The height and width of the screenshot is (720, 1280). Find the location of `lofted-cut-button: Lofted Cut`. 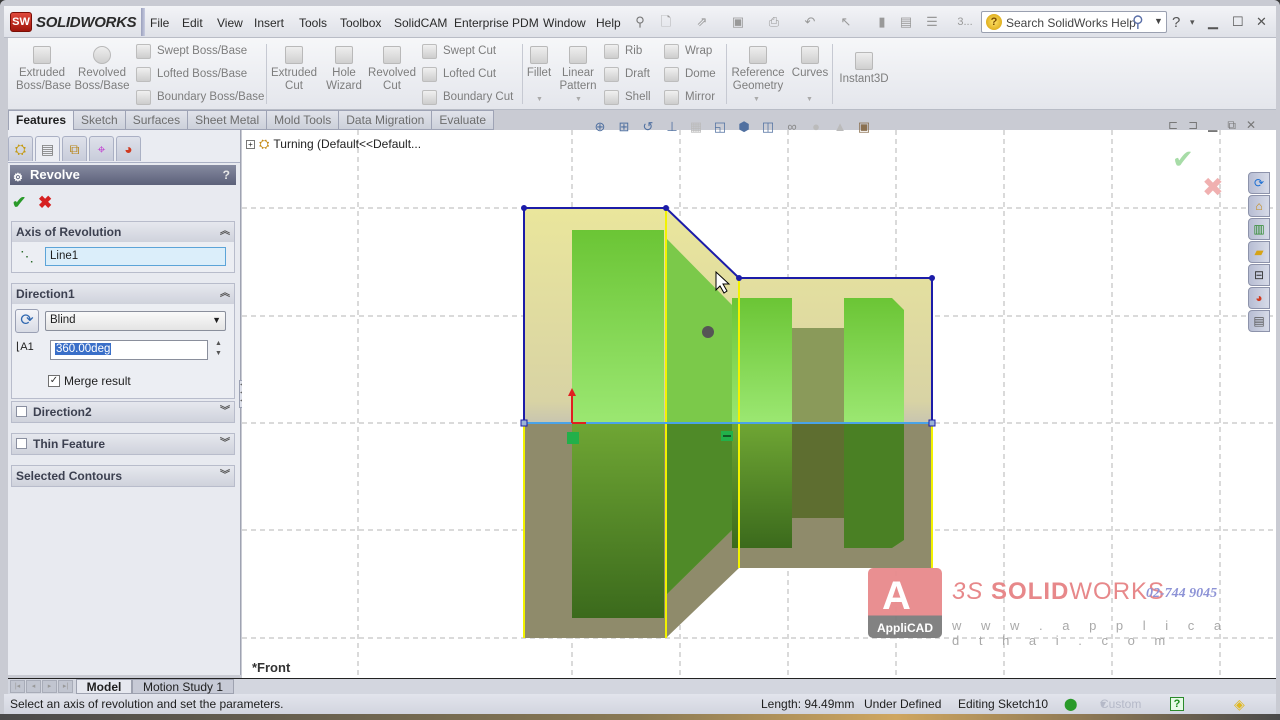

lofted-cut-button: Lofted Cut is located at coordinates (459, 74).